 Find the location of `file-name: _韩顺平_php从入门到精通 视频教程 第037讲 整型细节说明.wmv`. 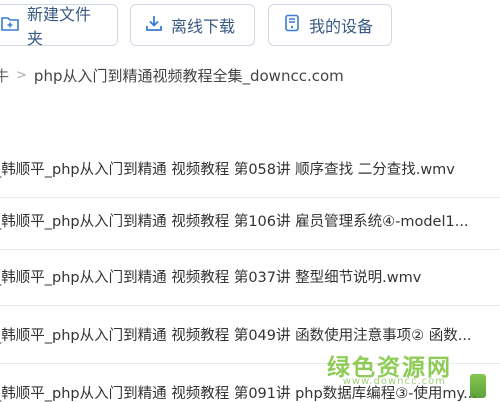

file-name: _韩顺平_php从入门到精通 视频教程 第037讲 整型细节说明.wmv is located at coordinates (211, 278).